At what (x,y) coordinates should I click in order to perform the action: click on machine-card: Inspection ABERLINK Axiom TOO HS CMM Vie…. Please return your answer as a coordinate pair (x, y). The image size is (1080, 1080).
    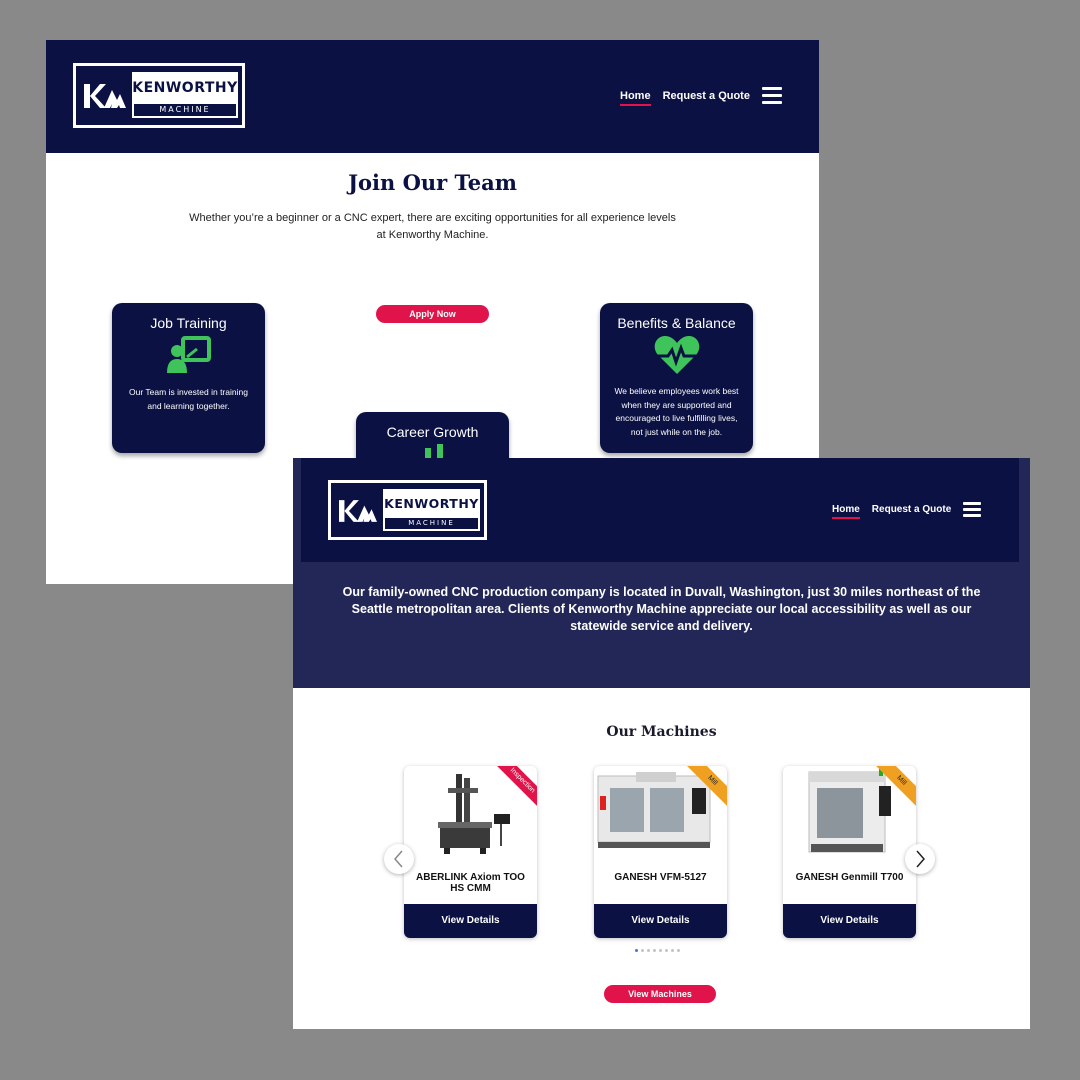
    Looking at the image, I should click on (470, 852).